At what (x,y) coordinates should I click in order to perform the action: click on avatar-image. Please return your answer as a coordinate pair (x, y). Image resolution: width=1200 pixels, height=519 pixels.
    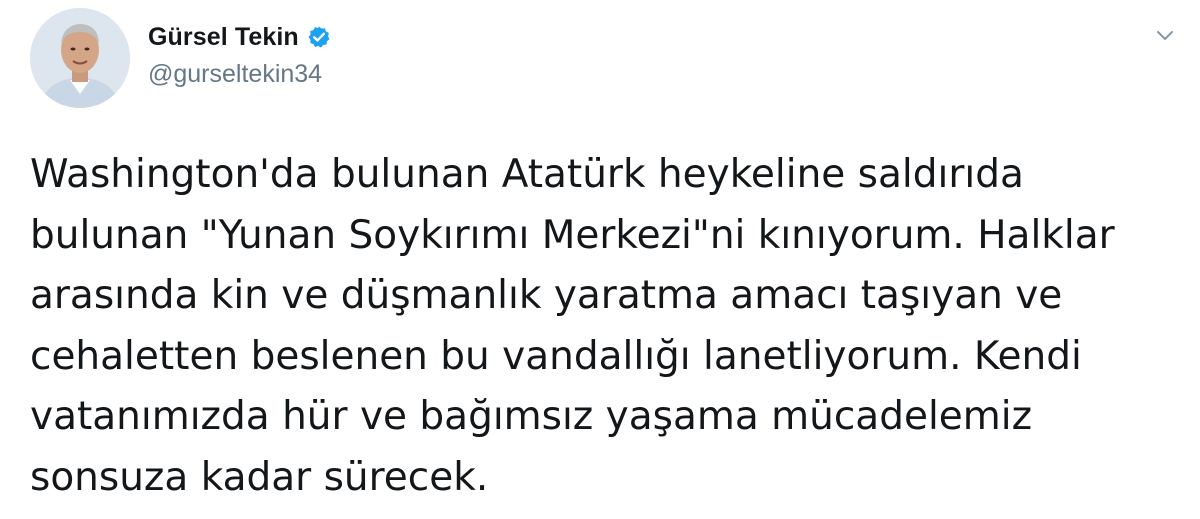
    Looking at the image, I should click on (80, 58).